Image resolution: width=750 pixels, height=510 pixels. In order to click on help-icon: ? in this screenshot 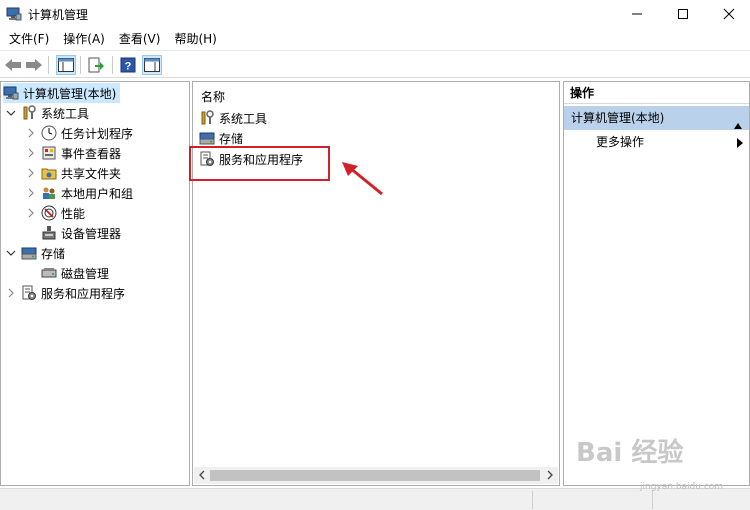, I will do `click(128, 65)`.